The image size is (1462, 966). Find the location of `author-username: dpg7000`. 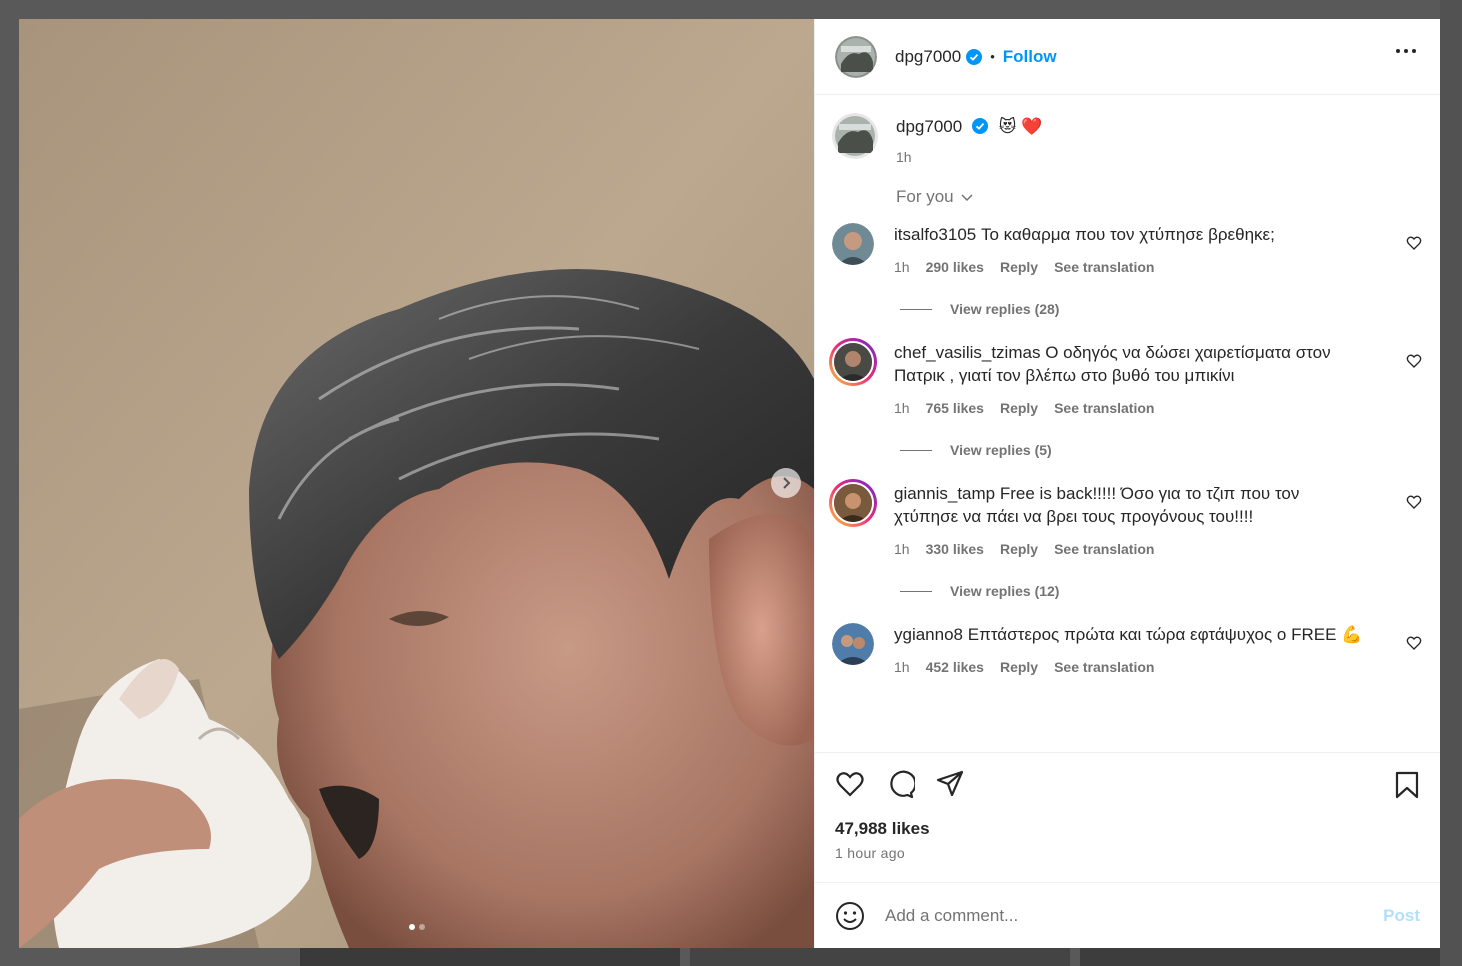

author-username: dpg7000 is located at coordinates (928, 57).